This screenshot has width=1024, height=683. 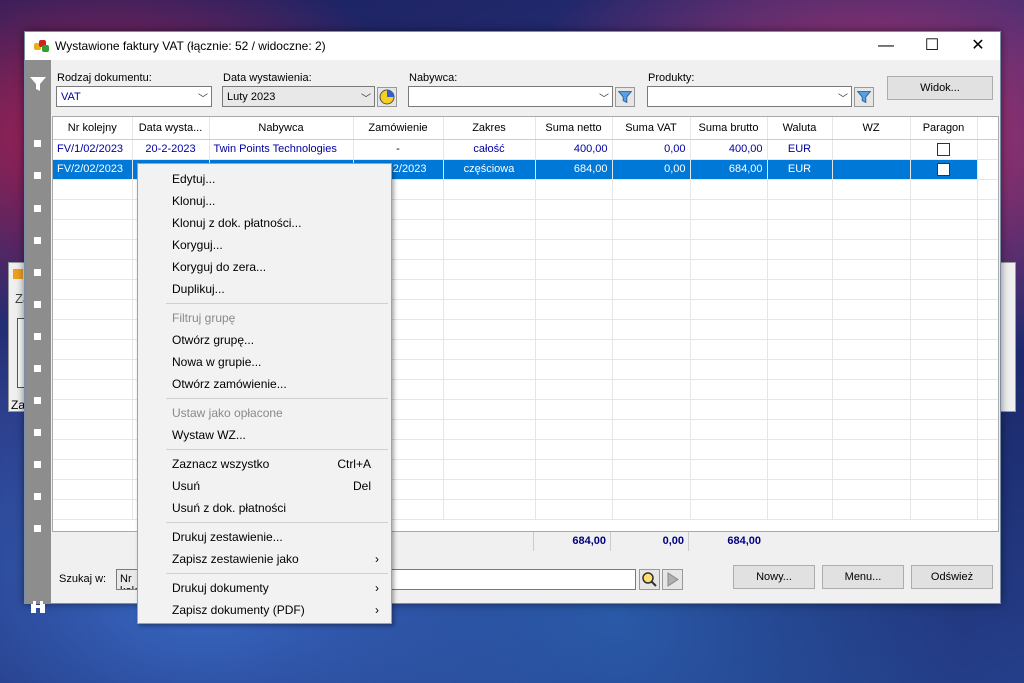 What do you see at coordinates (387, 97) in the screenshot?
I see `calendar-picker-icon` at bounding box center [387, 97].